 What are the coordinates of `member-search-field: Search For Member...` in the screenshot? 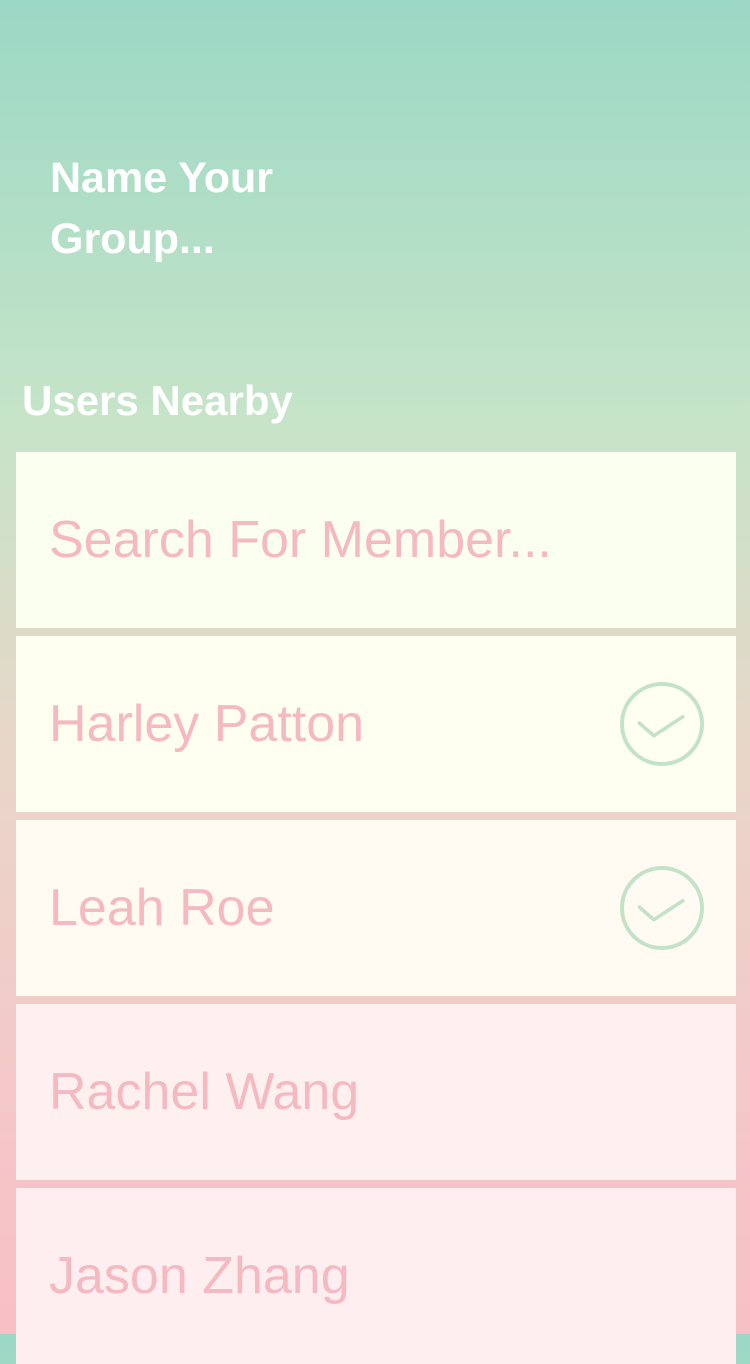 It's located at (376, 540).